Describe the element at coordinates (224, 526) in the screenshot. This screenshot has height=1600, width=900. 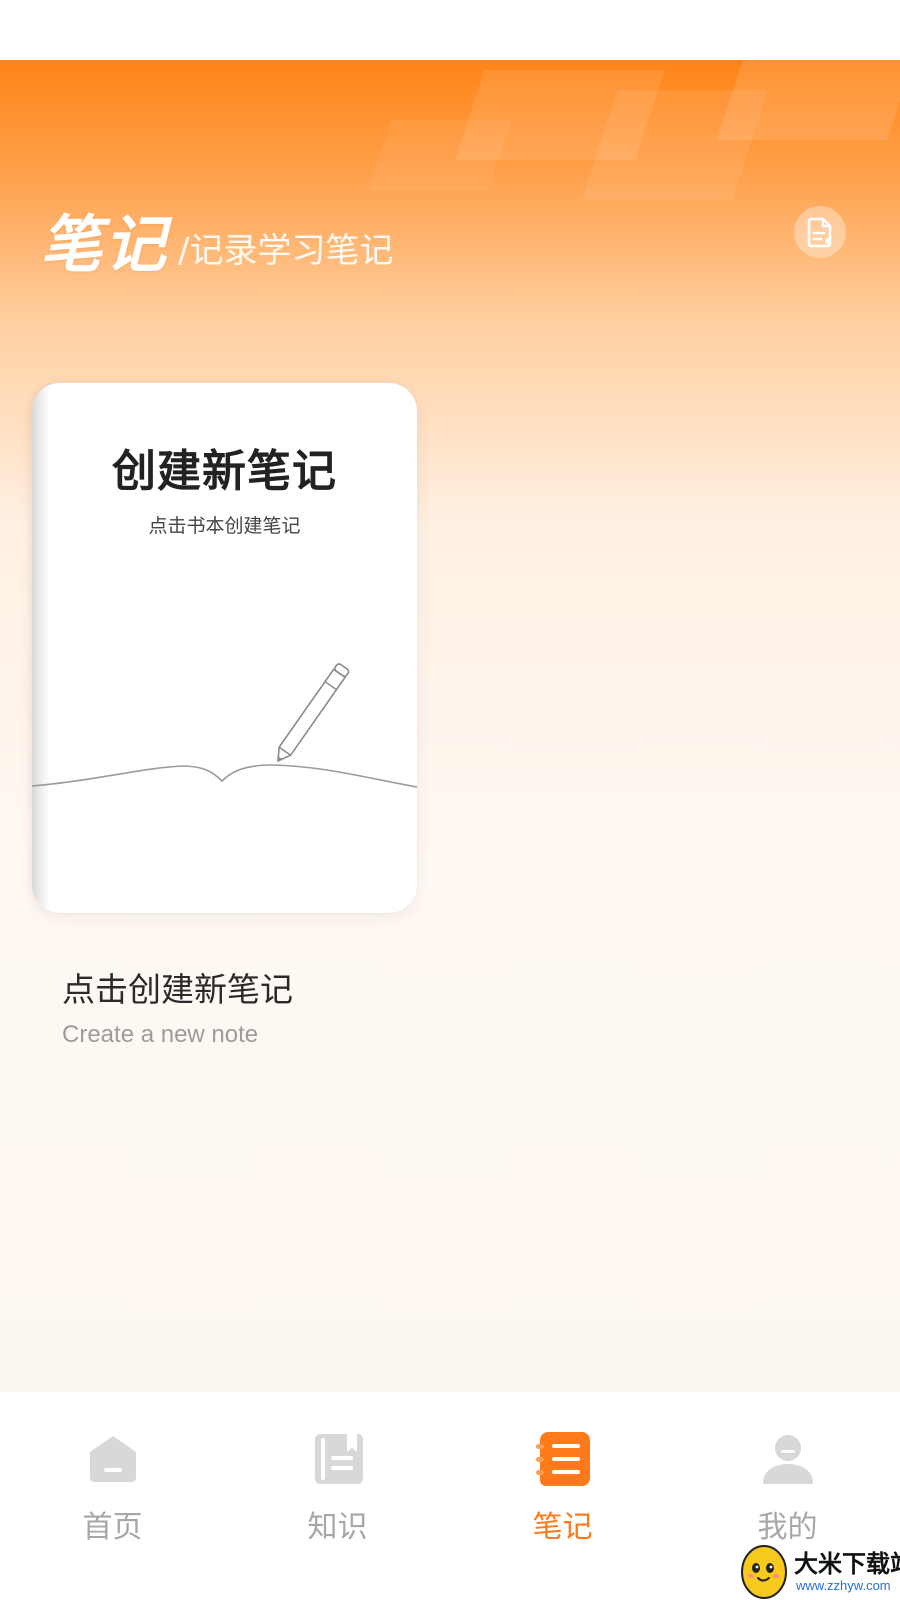
I see `book-subtitle: 点击书本创建笔记` at that location.